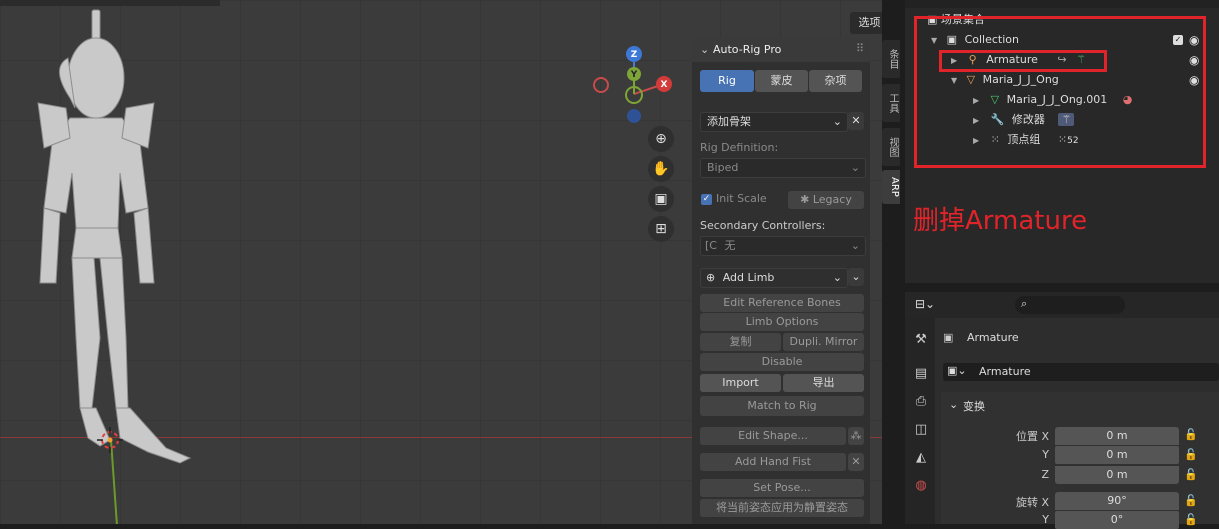  I want to click on dupli-mirror-button: Dupli. Mirror, so click(823, 342).